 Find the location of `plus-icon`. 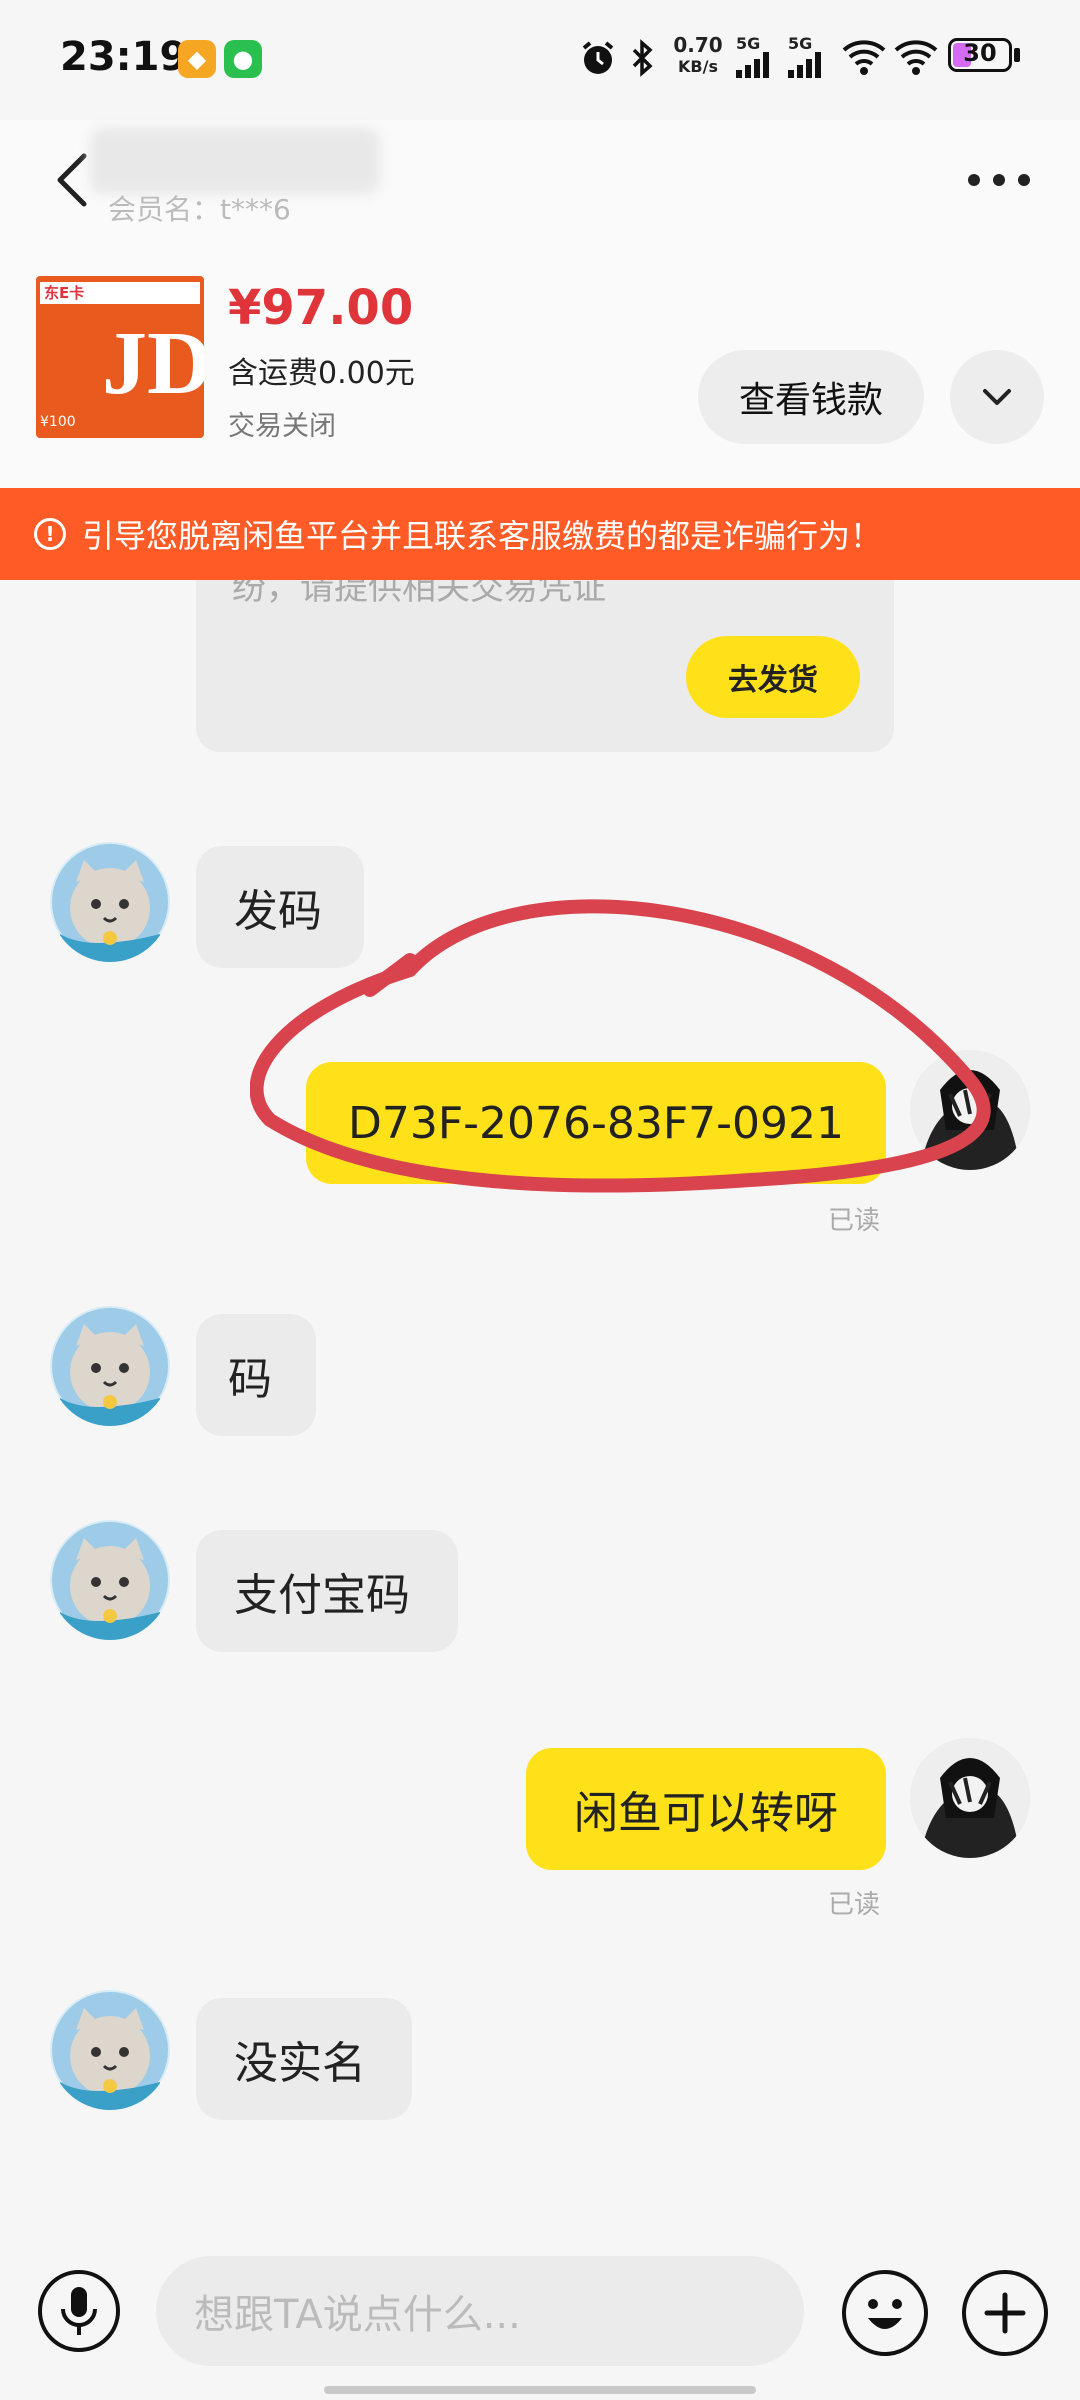

plus-icon is located at coordinates (1005, 2313).